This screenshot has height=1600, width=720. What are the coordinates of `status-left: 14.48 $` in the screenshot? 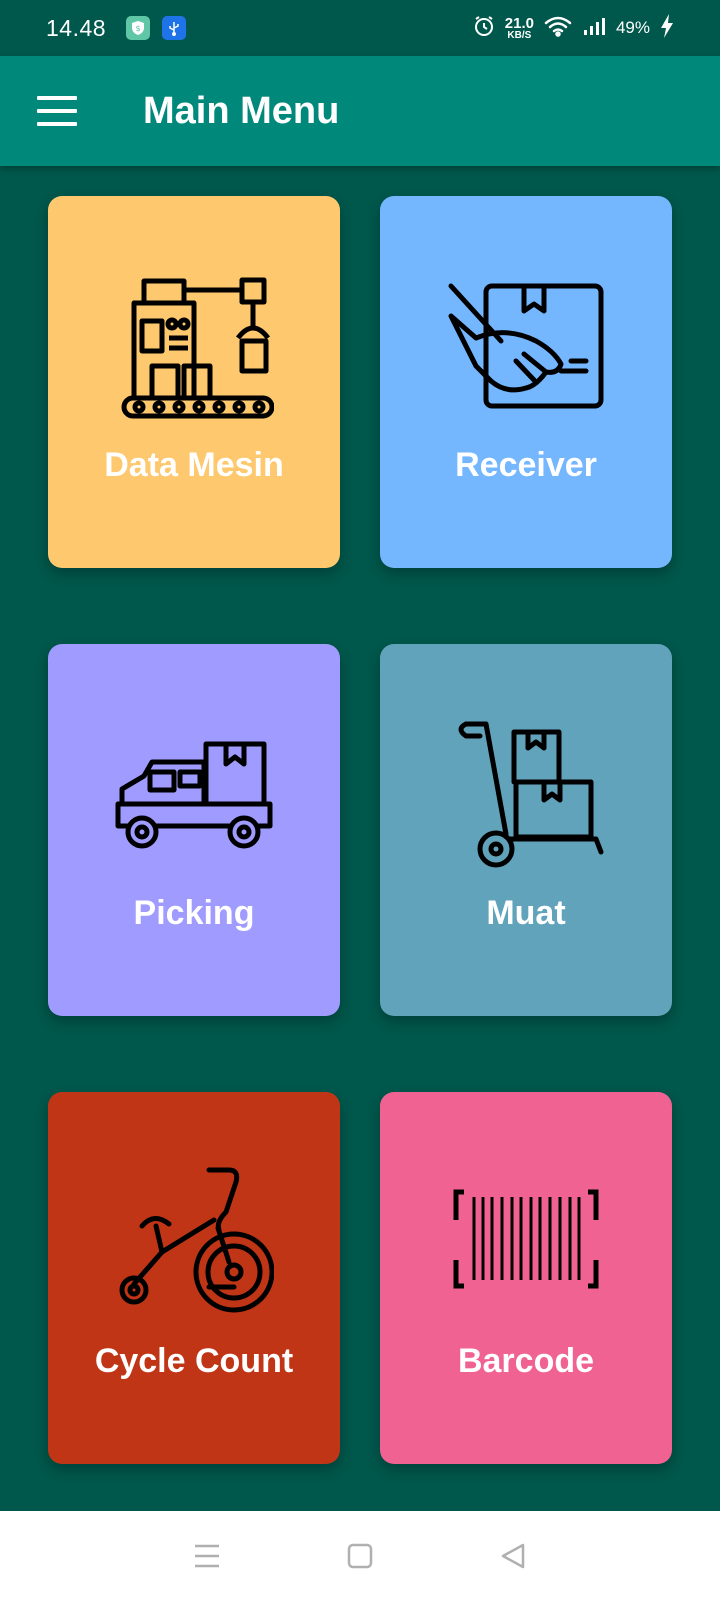 It's located at (116, 28).